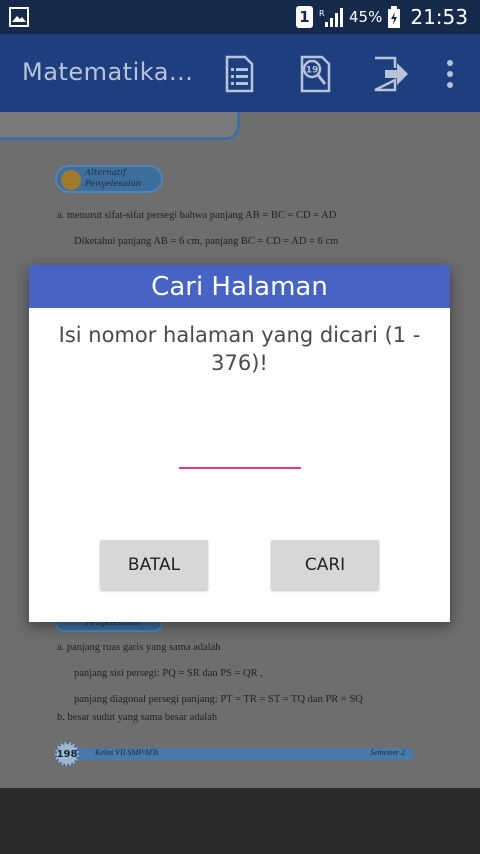  What do you see at coordinates (322, 13) in the screenshot?
I see `svg-text: R` at bounding box center [322, 13].